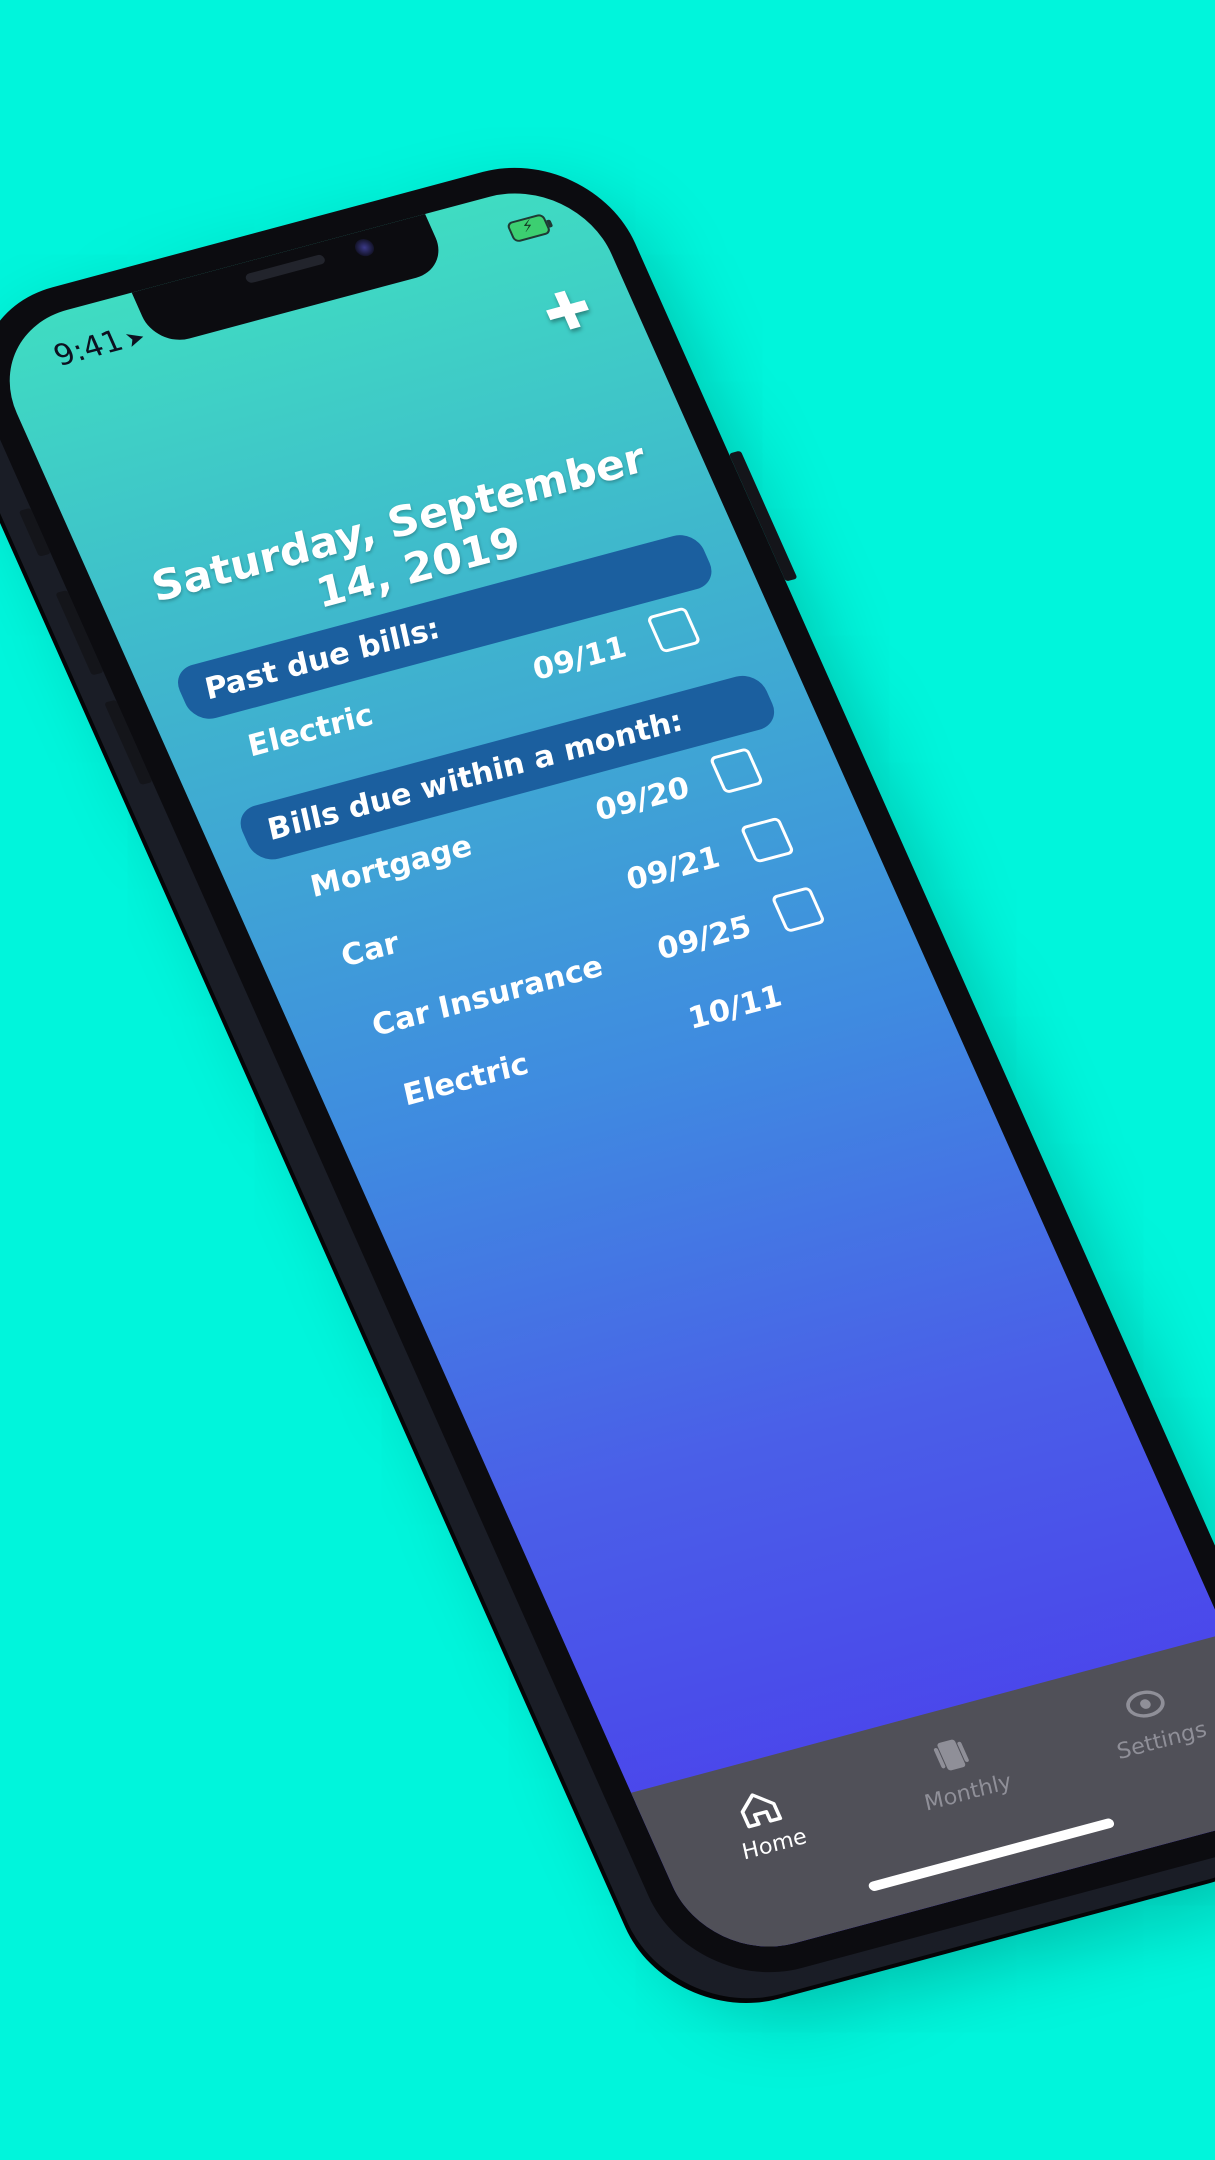  Describe the element at coordinates (991, 1855) in the screenshot. I see `home-indicator` at that location.